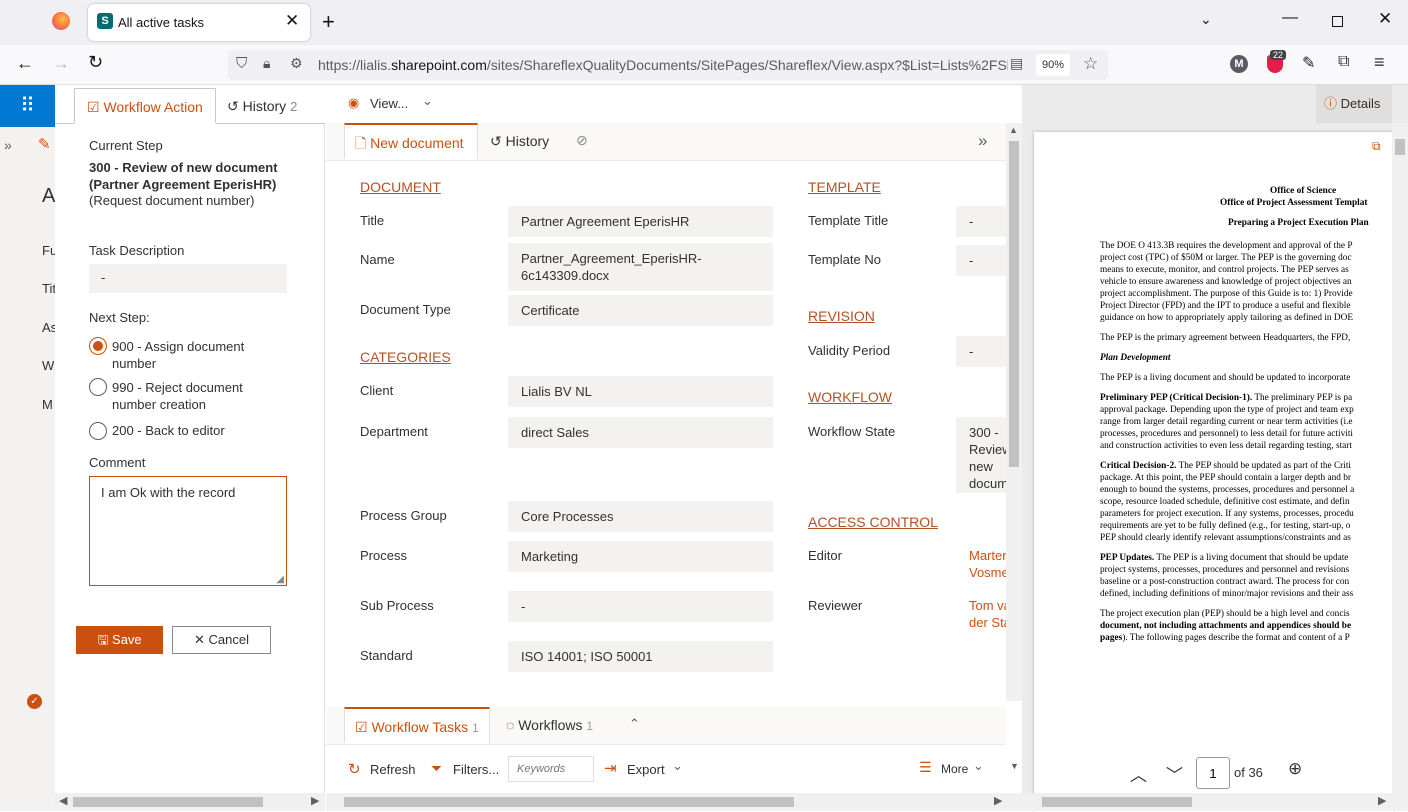  I want to click on cancel-x-icon: ✕, so click(199, 639).